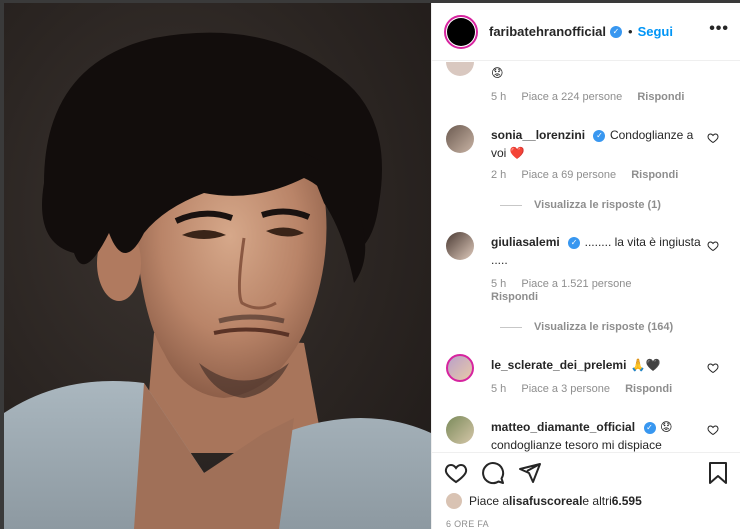 The height and width of the screenshot is (529, 740). I want to click on comment-body: le_sclerate_dei_prelemi 🙏🖤, so click(601, 365).